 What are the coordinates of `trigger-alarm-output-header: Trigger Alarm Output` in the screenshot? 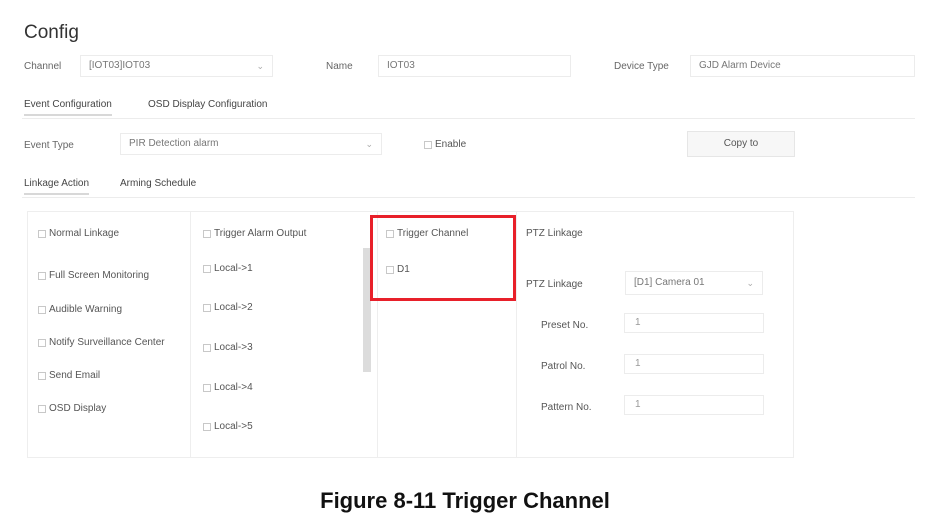 It's located at (254, 233).